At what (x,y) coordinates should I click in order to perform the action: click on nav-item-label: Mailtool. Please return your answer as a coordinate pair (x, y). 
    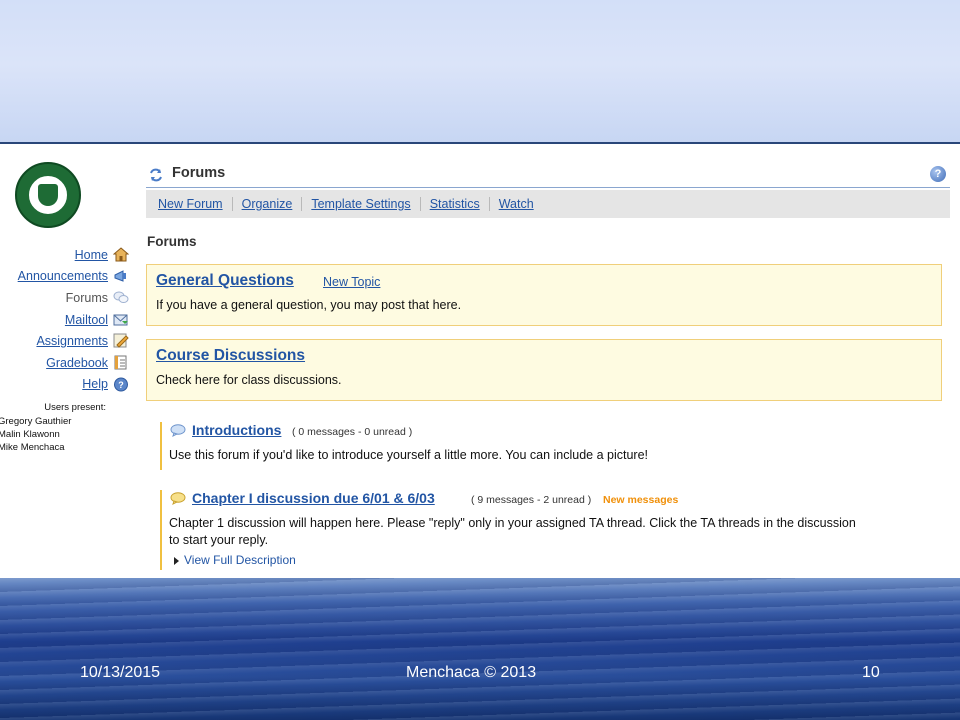
    Looking at the image, I should click on (86, 320).